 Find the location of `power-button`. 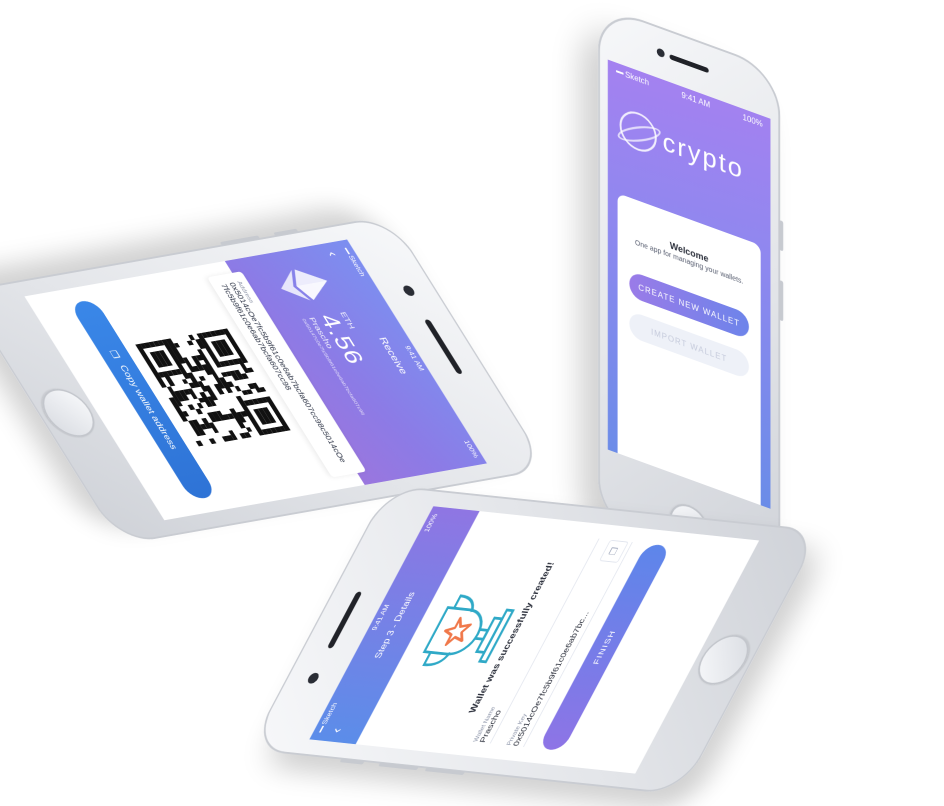

power-button is located at coordinates (781, 235).